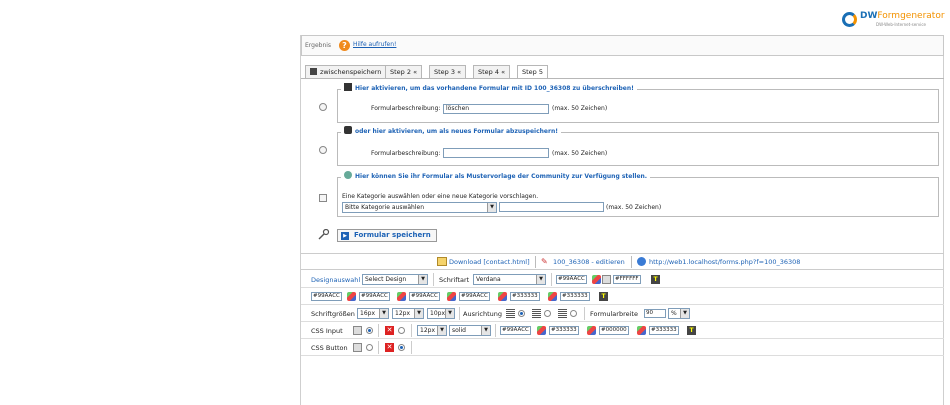  I want to click on button-style-icon, so click(357, 347).